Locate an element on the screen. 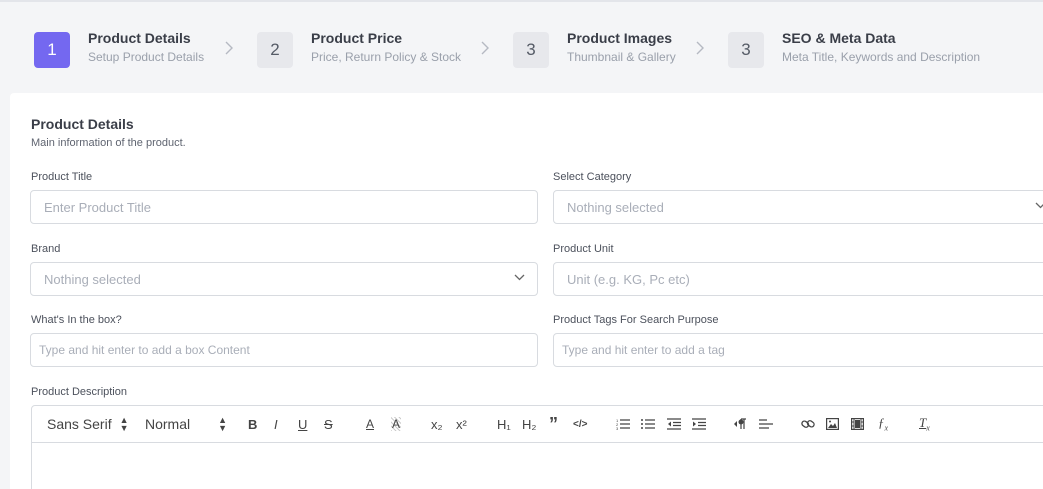 Image resolution: width=1043 pixels, height=489 pixels. formula-glyph: ƒx is located at coordinates (883, 424).